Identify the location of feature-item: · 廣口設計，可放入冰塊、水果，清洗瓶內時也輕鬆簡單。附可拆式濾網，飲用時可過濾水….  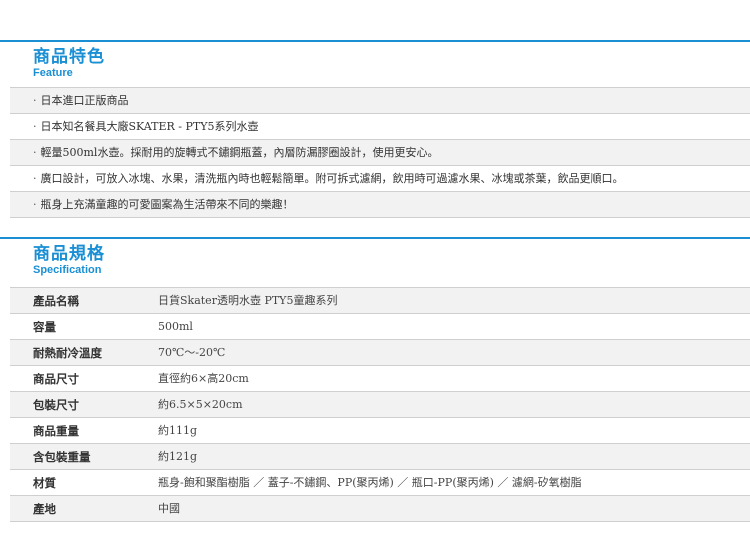
(328, 178).